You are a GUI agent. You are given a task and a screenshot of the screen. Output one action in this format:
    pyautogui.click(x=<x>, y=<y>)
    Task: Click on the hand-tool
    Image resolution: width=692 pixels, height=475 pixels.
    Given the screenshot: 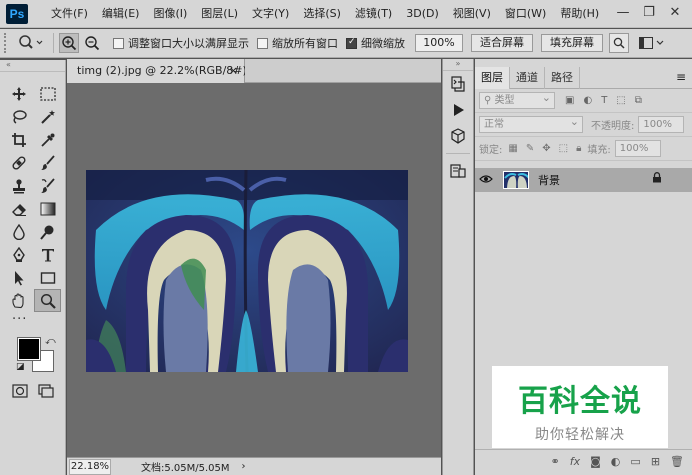 What is the action you would take?
    pyautogui.click(x=18, y=300)
    